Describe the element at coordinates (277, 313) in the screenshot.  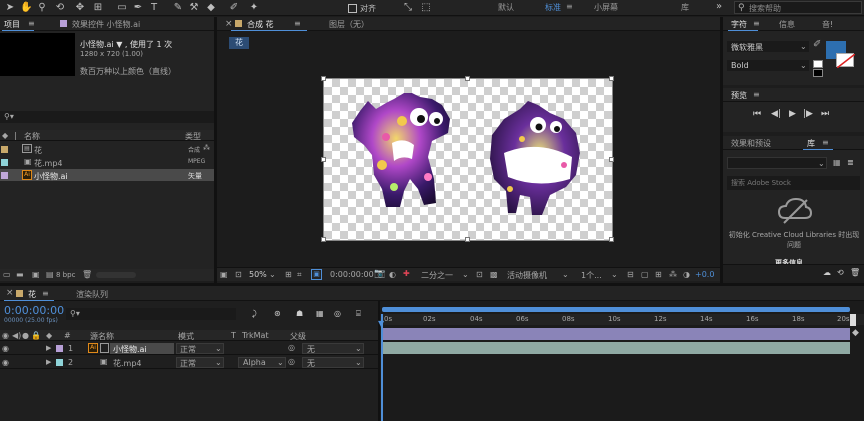
I see `draft-3d-icon: ⊛` at that location.